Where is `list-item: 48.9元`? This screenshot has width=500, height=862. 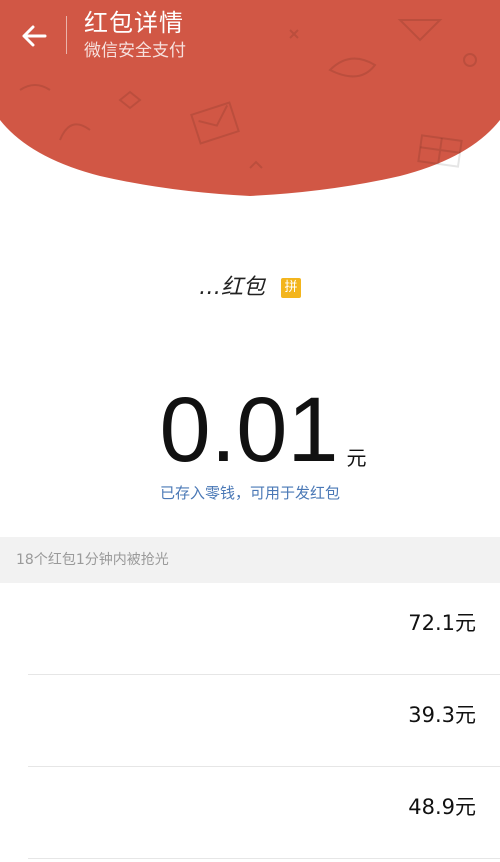 list-item: 48.9元 is located at coordinates (250, 813).